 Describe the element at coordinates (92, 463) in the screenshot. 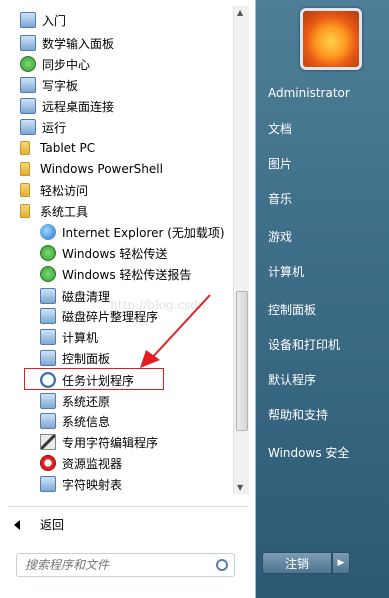

I see `system-tool-item-label: 资源监视器` at that location.